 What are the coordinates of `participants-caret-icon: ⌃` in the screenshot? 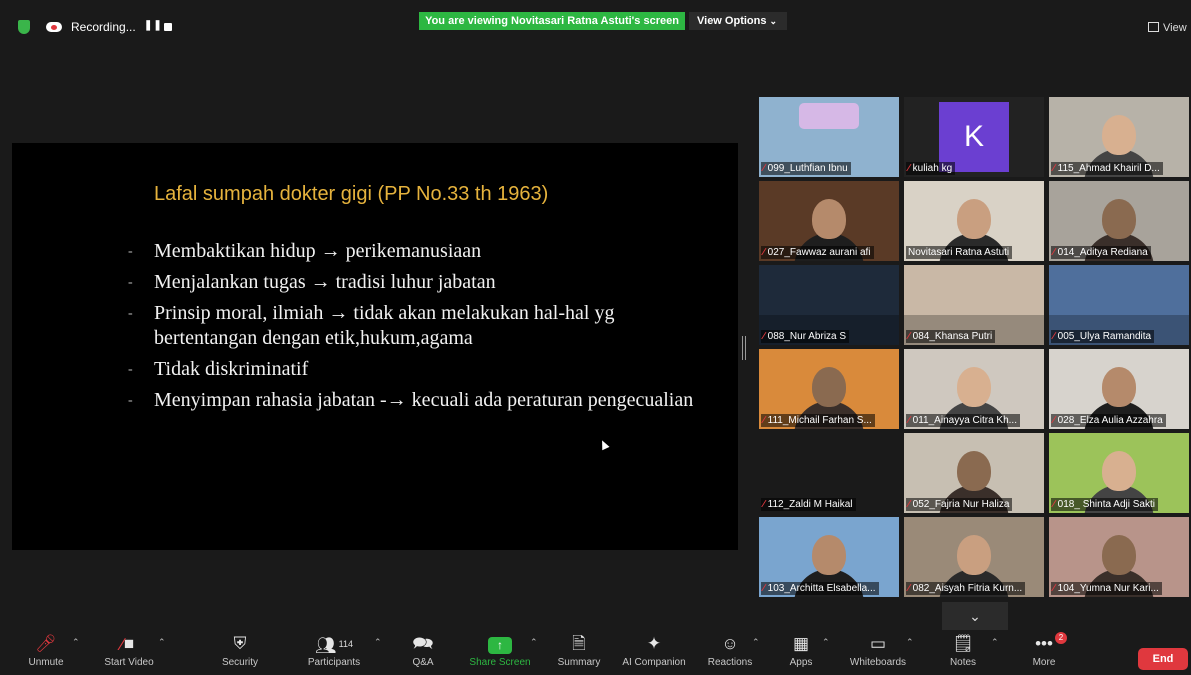 It's located at (378, 642).